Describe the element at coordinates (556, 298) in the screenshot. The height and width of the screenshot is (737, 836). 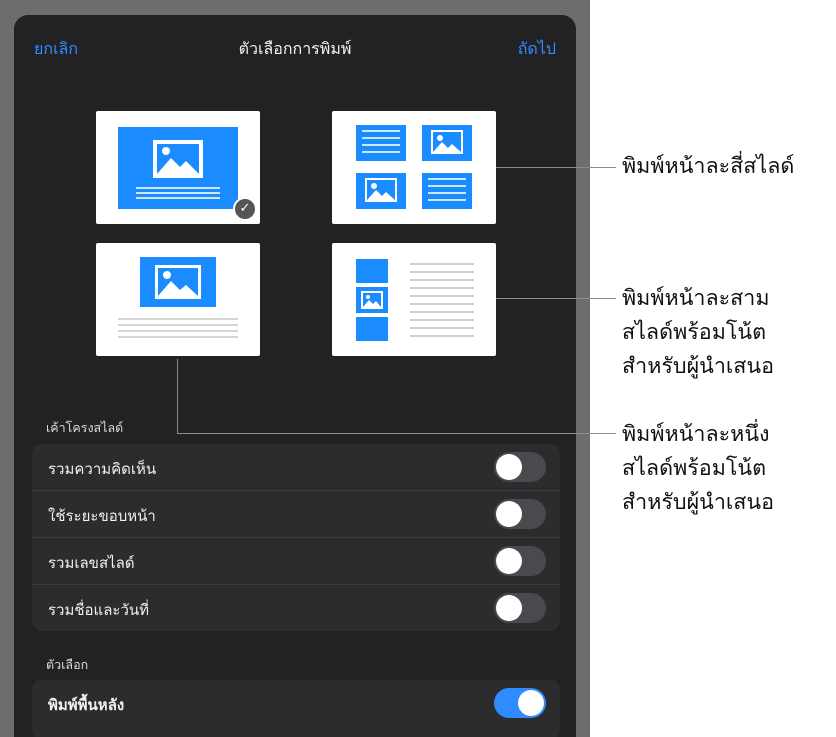
I see `callout-line-three` at that location.